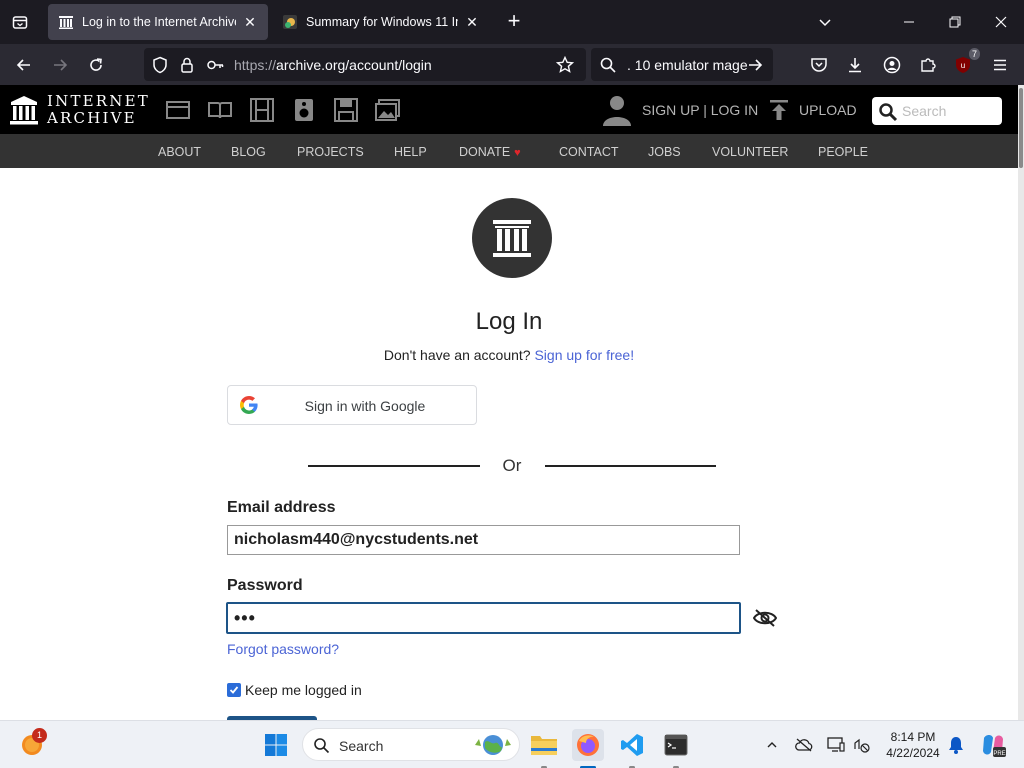  Describe the element at coordinates (804, 745) in the screenshot. I see `onedrive-tray-icon` at that location.